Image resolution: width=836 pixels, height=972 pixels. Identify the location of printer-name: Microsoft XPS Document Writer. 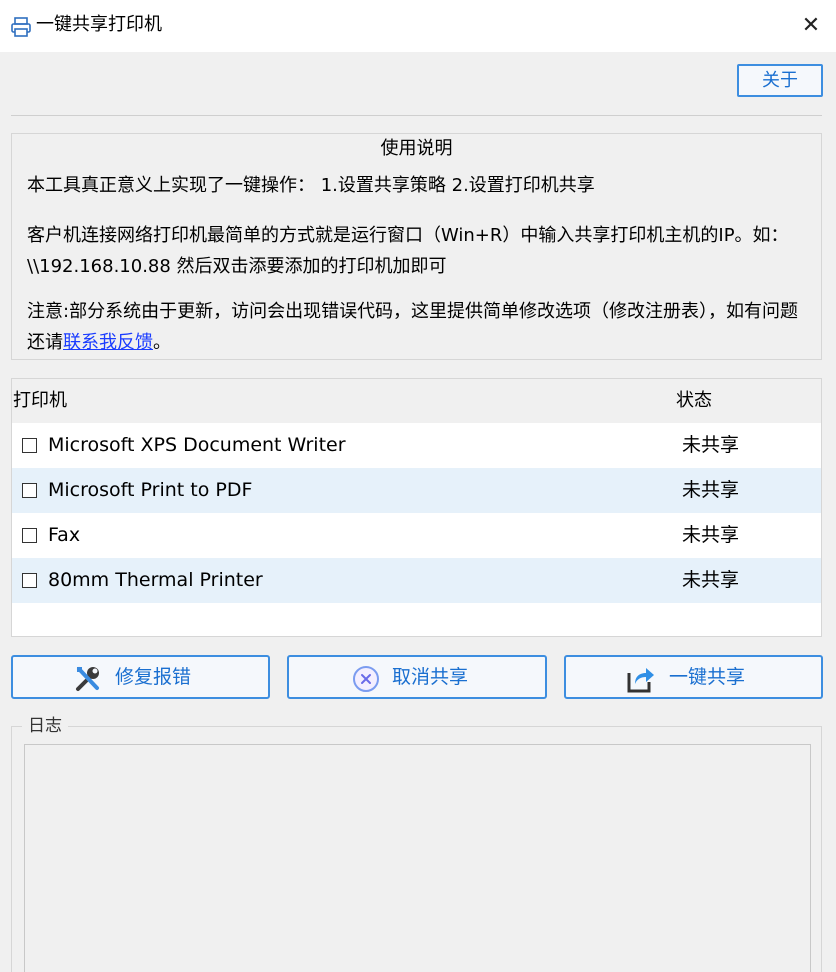
(197, 445).